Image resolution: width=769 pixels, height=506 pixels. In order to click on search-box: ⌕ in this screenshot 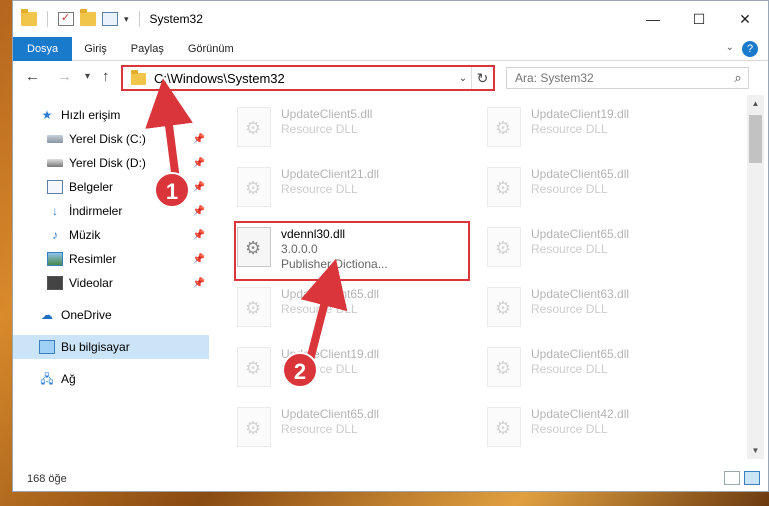, I will do `click(627, 78)`.